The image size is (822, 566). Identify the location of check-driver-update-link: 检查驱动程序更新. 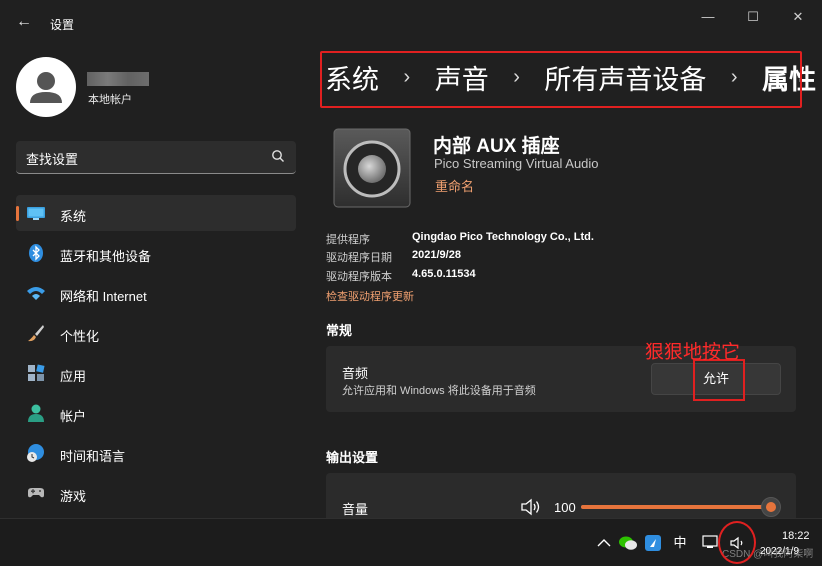
(370, 296).